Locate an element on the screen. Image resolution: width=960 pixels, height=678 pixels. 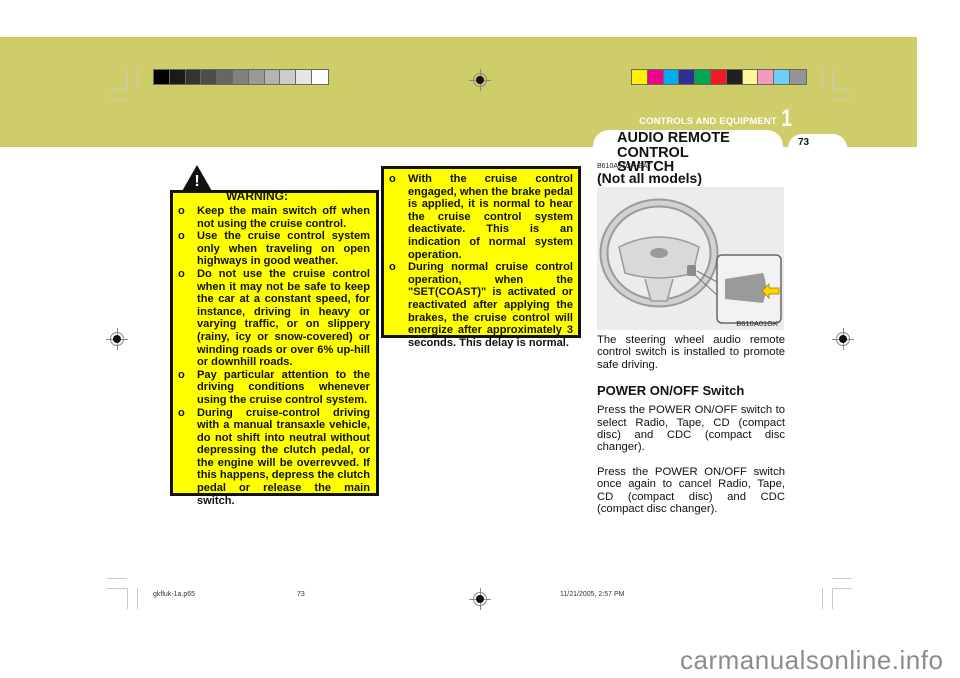
topic-tab: AUDIO REMOTE CONTROL SWITCH is located at coordinates (688, 152).